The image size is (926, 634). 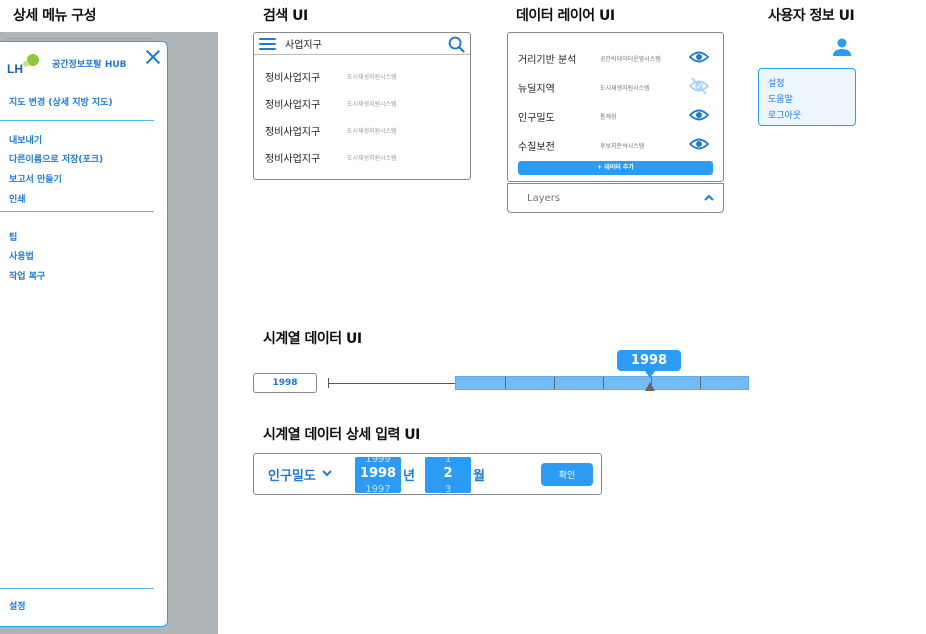 I want to click on section-title-data-layer: 데이터 레이어 UI, so click(x=565, y=16).